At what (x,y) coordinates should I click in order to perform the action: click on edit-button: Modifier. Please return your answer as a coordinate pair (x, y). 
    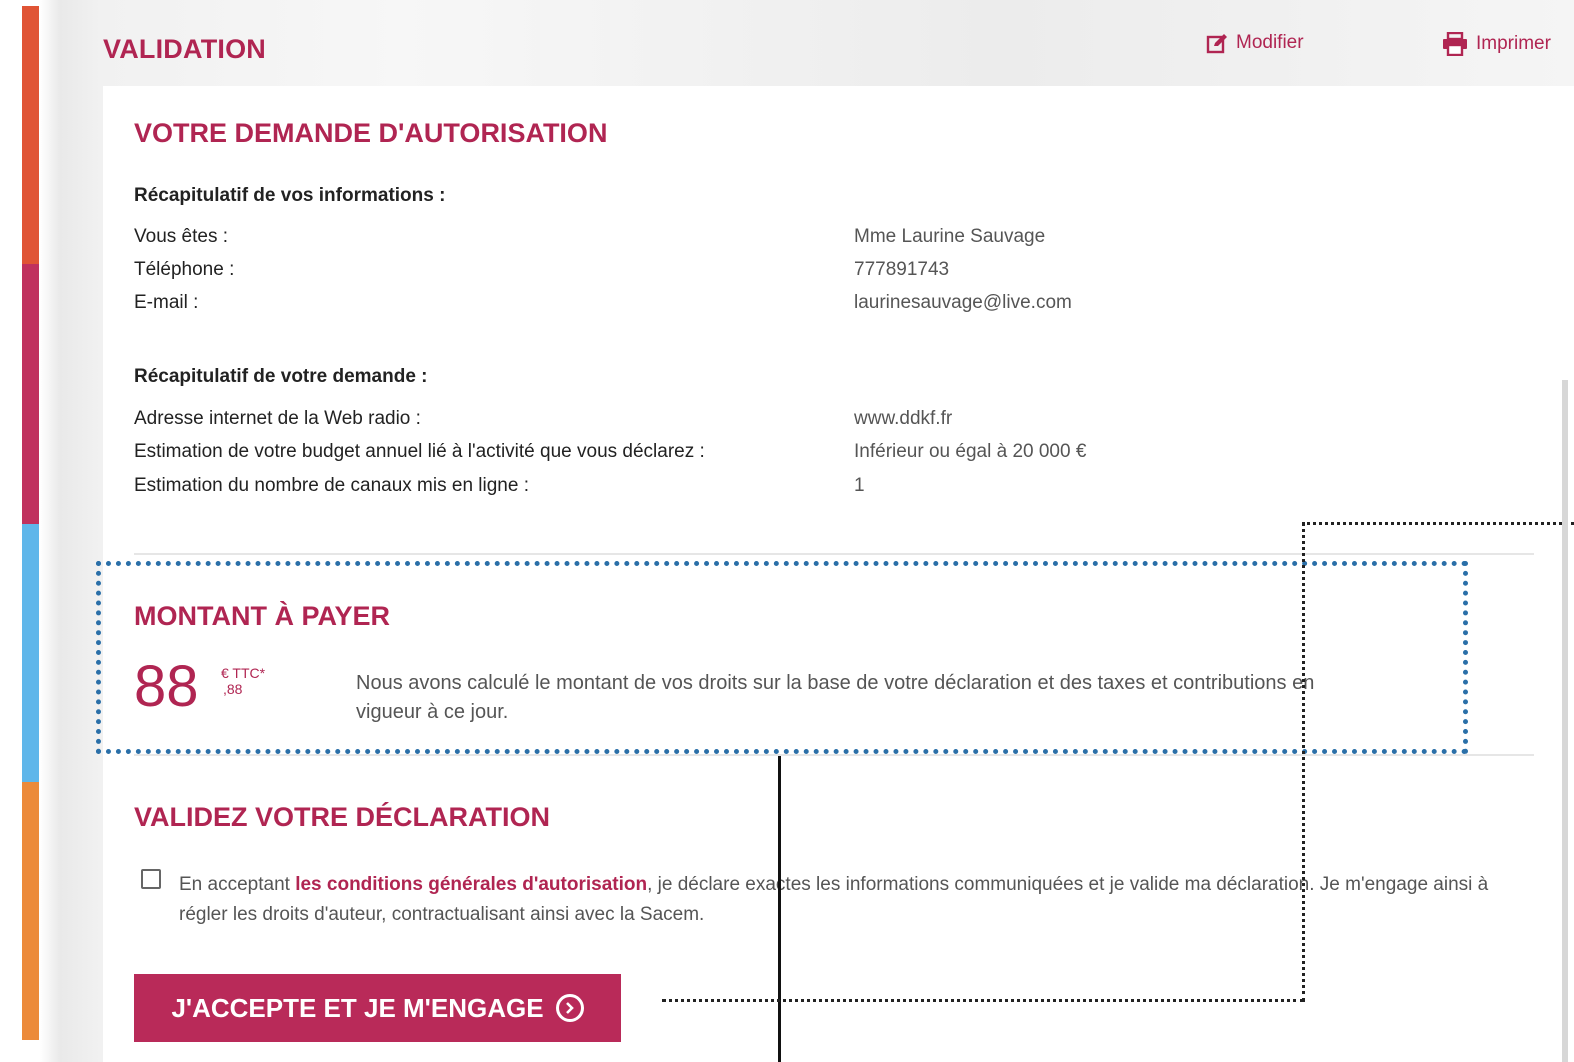
    Looking at the image, I should click on (1255, 43).